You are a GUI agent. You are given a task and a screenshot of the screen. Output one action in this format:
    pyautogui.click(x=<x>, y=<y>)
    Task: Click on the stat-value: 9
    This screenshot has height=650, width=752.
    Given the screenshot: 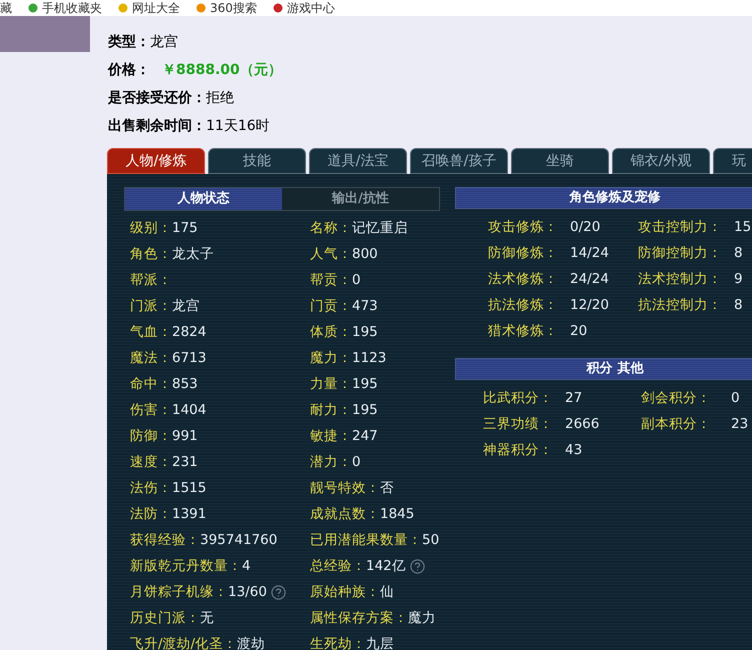 What is the action you would take?
    pyautogui.click(x=738, y=279)
    